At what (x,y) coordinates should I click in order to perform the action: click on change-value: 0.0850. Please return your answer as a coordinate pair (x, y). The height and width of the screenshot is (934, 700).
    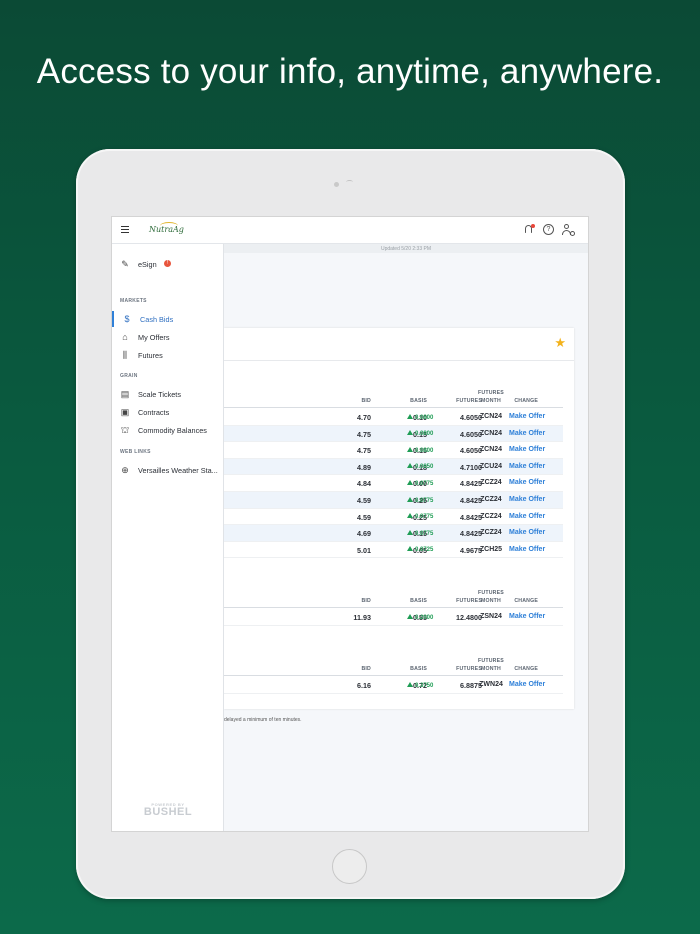
    Looking at the image, I should click on (424, 467).